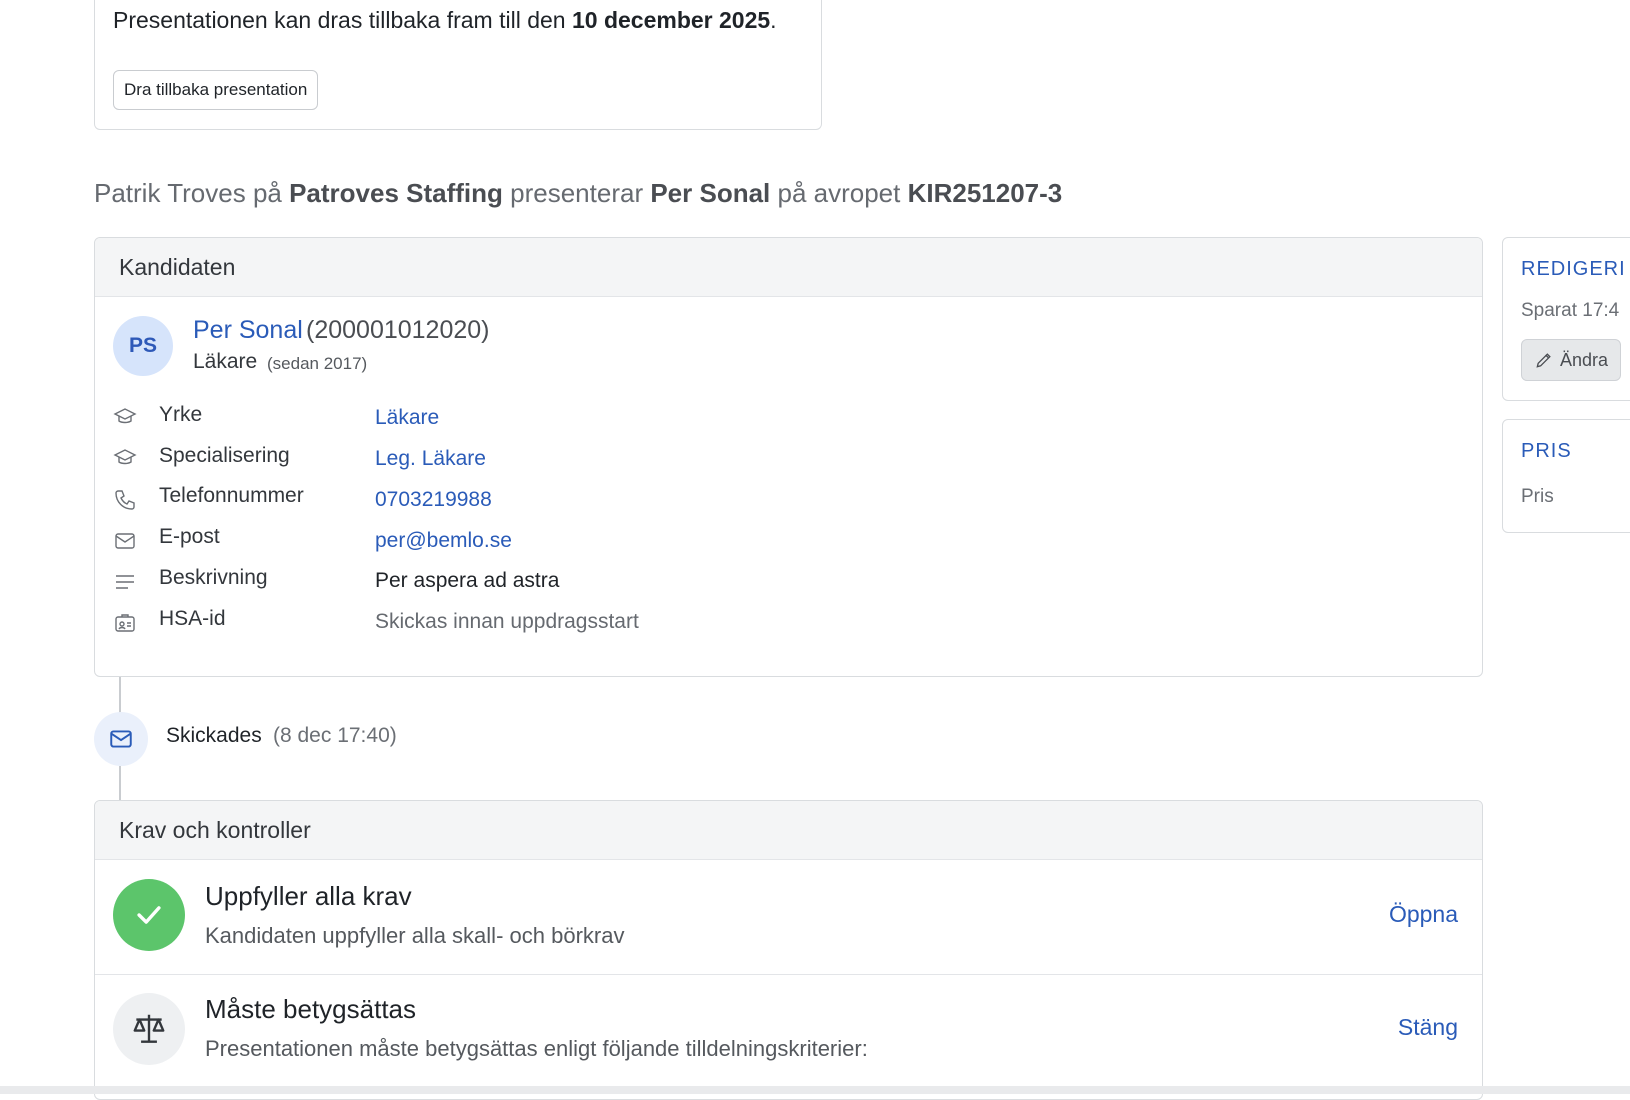 The image size is (1630, 1100). What do you see at coordinates (430, 459) in the screenshot?
I see `row-value-specialisering: Leg. Läkare` at bounding box center [430, 459].